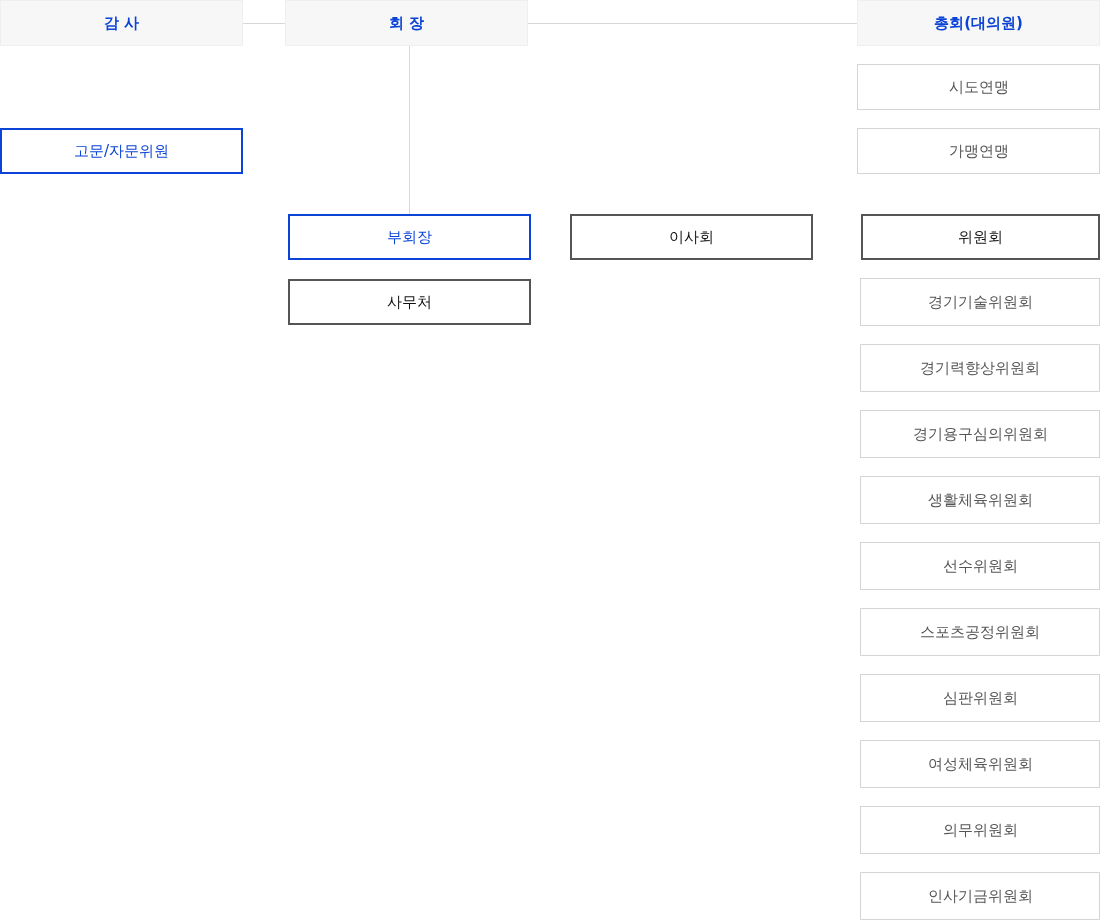 This screenshot has width=1100, height=923. I want to click on org-heading: 회 장, so click(406, 23).